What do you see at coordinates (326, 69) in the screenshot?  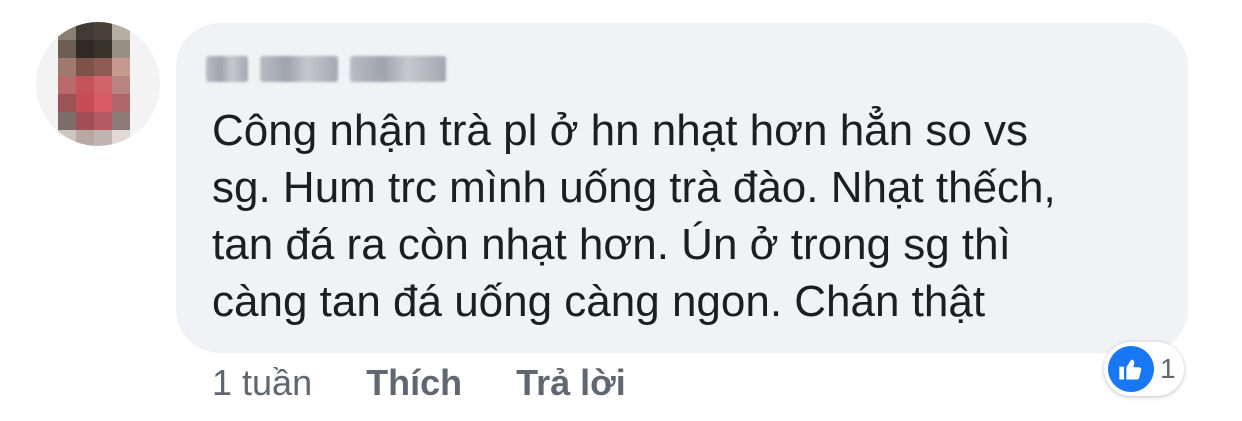 I see `author-name-blurred` at bounding box center [326, 69].